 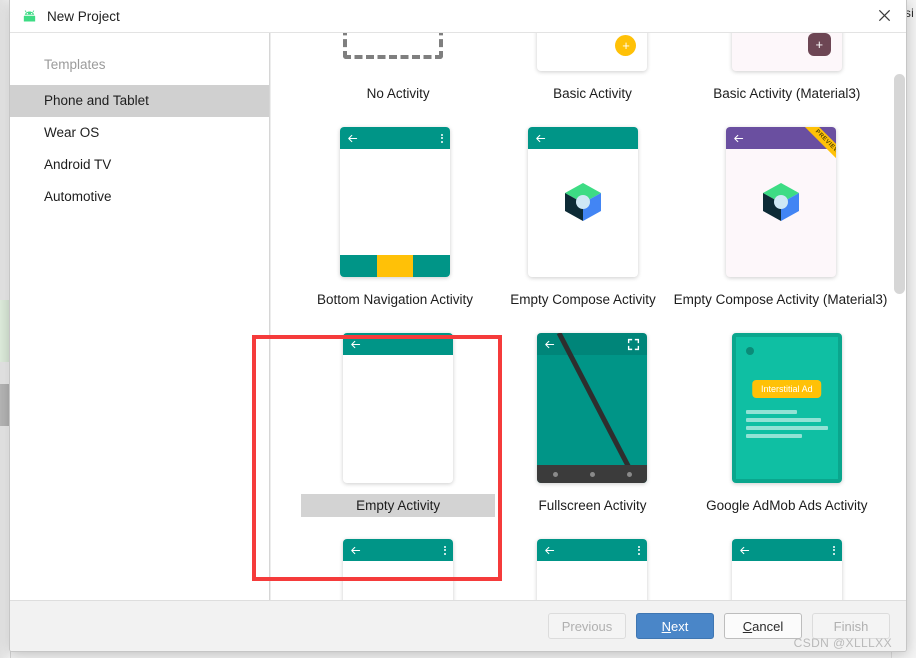 I want to click on sidebar-item-label: Wear OS, so click(x=72, y=132).